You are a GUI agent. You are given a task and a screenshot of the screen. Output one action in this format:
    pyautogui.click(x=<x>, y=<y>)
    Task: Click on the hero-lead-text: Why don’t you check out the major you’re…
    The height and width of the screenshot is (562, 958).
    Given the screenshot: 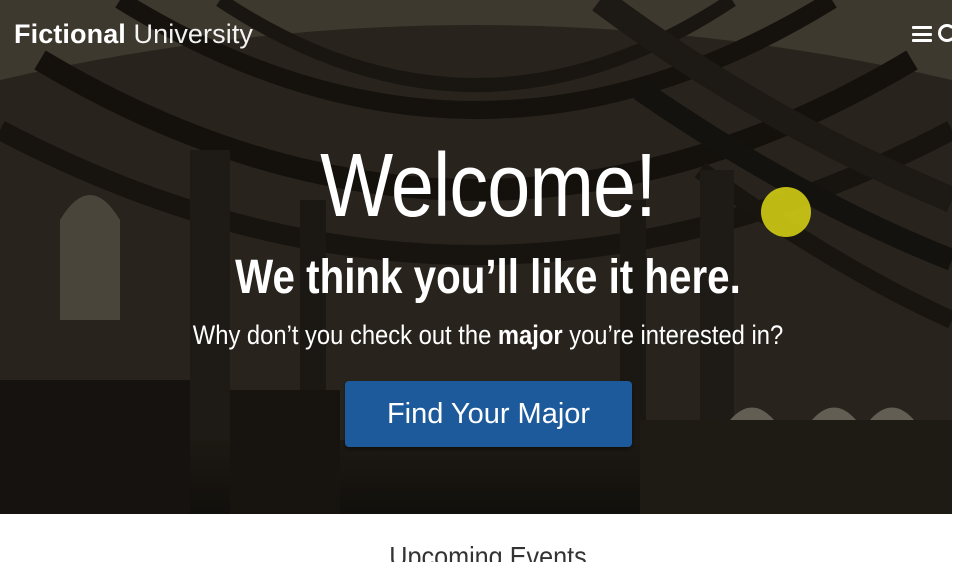 What is the action you would take?
    pyautogui.click(x=488, y=335)
    